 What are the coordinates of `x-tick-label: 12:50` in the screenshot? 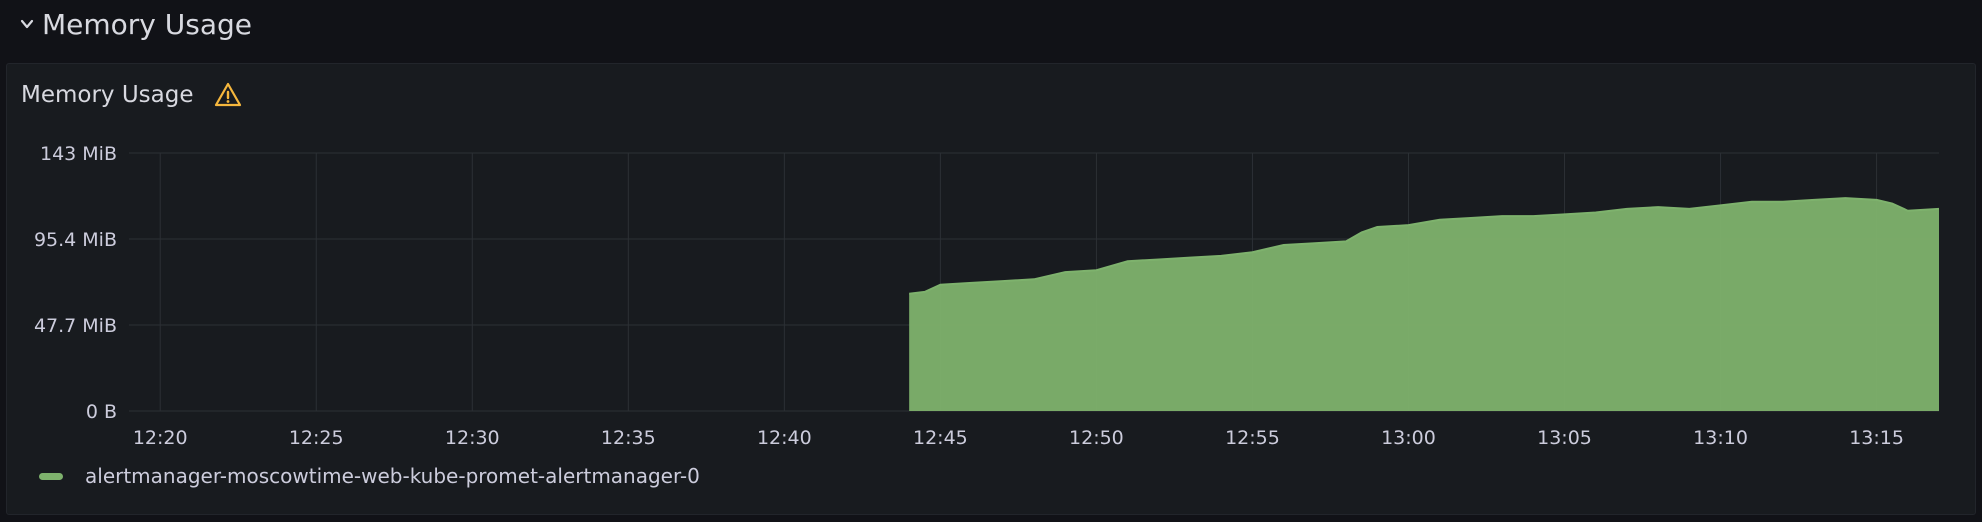 It's located at (1096, 438).